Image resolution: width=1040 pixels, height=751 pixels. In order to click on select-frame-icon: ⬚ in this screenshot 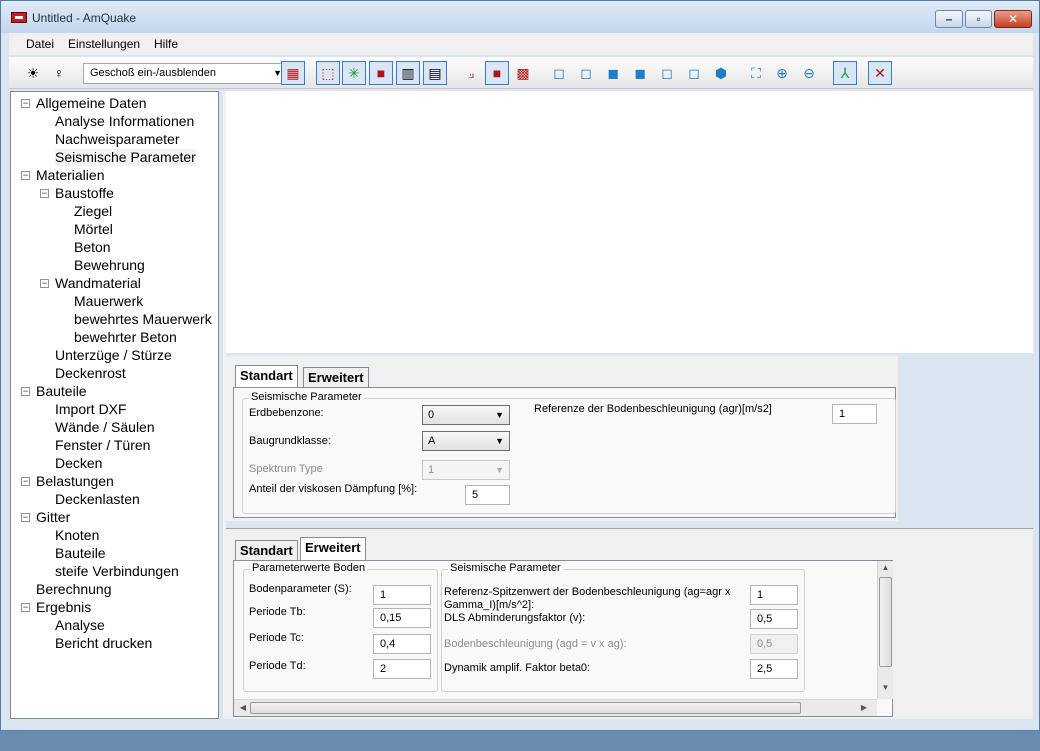, I will do `click(328, 73)`.